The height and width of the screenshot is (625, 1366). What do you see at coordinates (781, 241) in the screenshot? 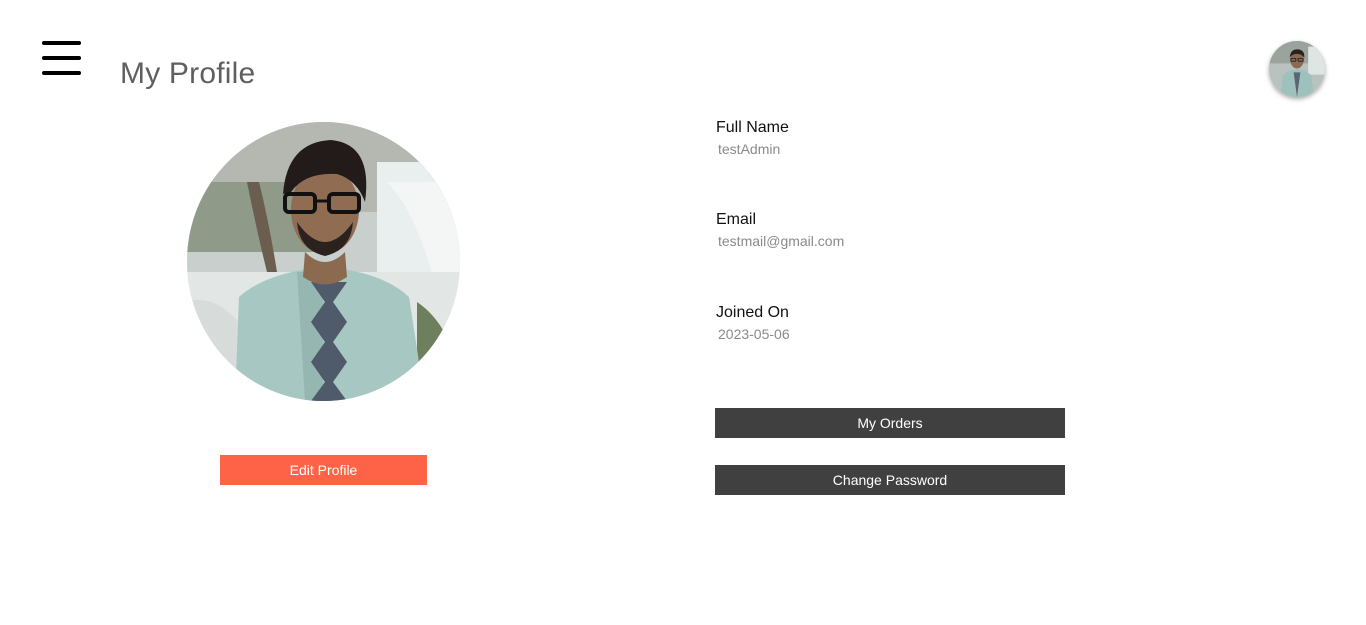
I see `email-value: testmail@gmail.com` at bounding box center [781, 241].